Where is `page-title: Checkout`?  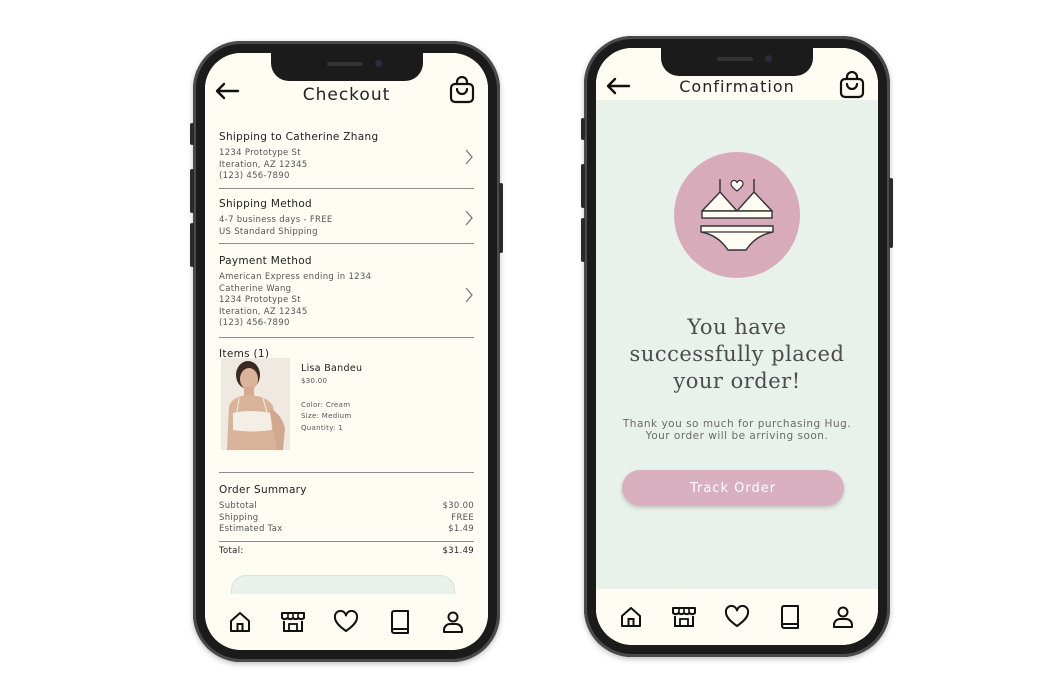
page-title: Checkout is located at coordinates (346, 95).